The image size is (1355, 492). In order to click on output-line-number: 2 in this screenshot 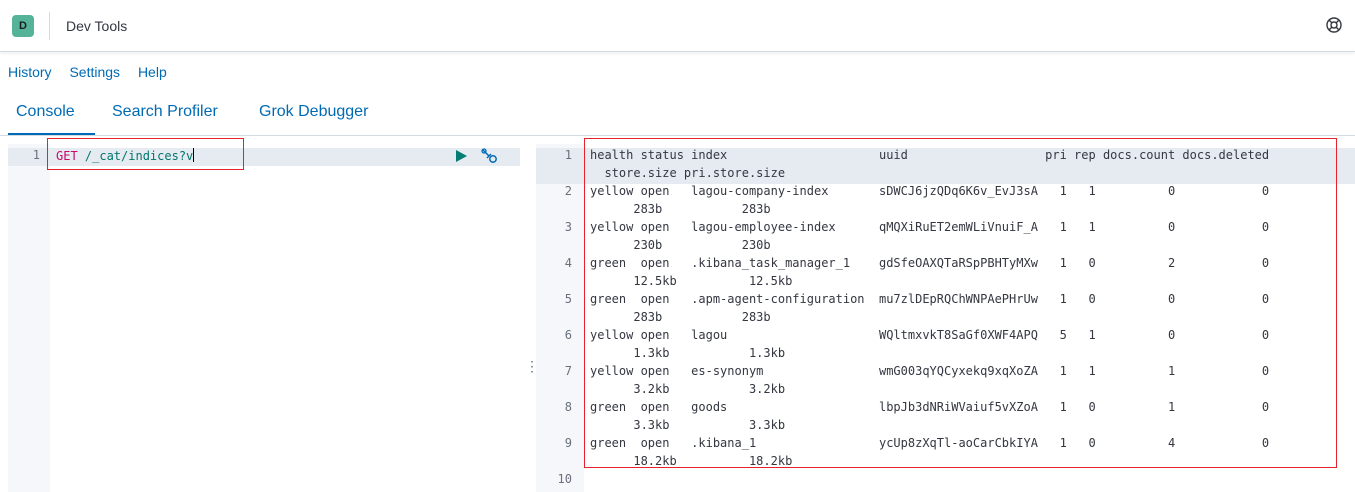, I will do `click(568, 191)`.